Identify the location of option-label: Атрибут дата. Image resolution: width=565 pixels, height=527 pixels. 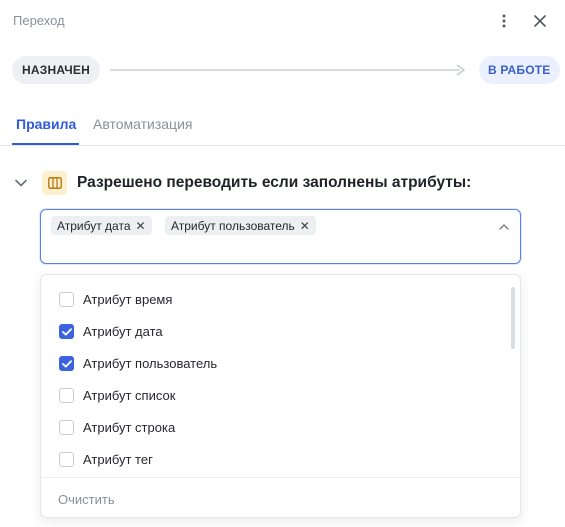
(123, 331).